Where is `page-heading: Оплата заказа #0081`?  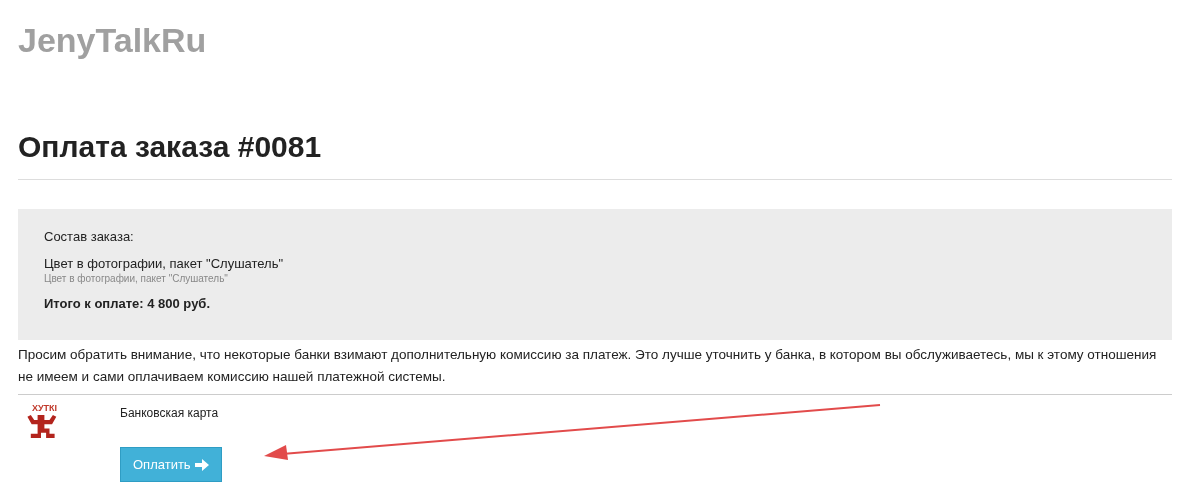
page-heading: Оплата заказа #0081 is located at coordinates (170, 147).